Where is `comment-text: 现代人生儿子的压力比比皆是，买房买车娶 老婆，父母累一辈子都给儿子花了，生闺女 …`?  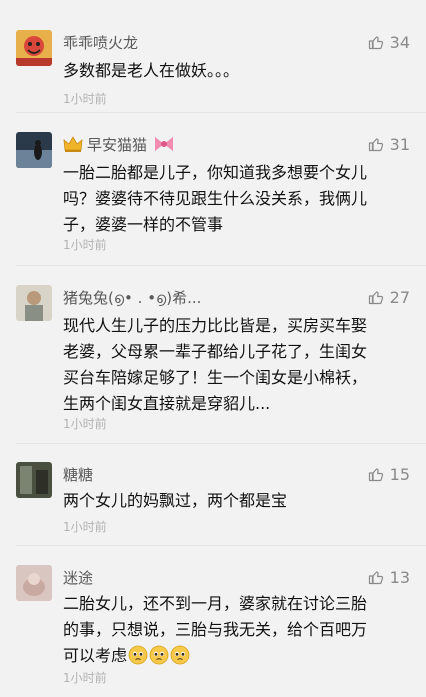
comment-text: 现代人生儿子的压力比比皆是，买房买车娶 老婆，父母累一辈子都给儿子花了，生闺女 … is located at coordinates (215, 364).